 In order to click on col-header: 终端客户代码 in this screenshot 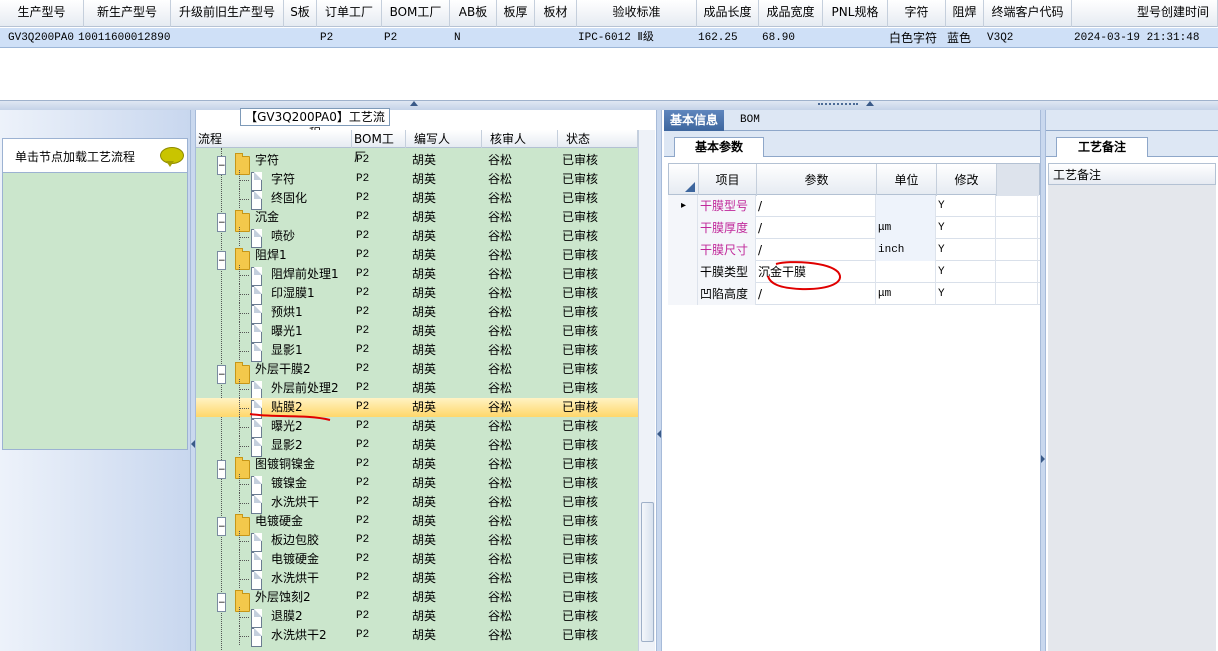, I will do `click(1028, 13)`.